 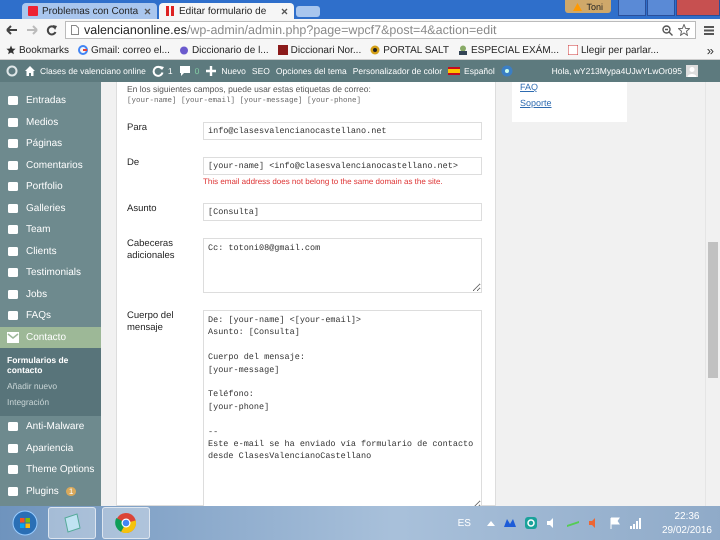 I want to click on url-domain: valencianonline.es, so click(x=135, y=30).